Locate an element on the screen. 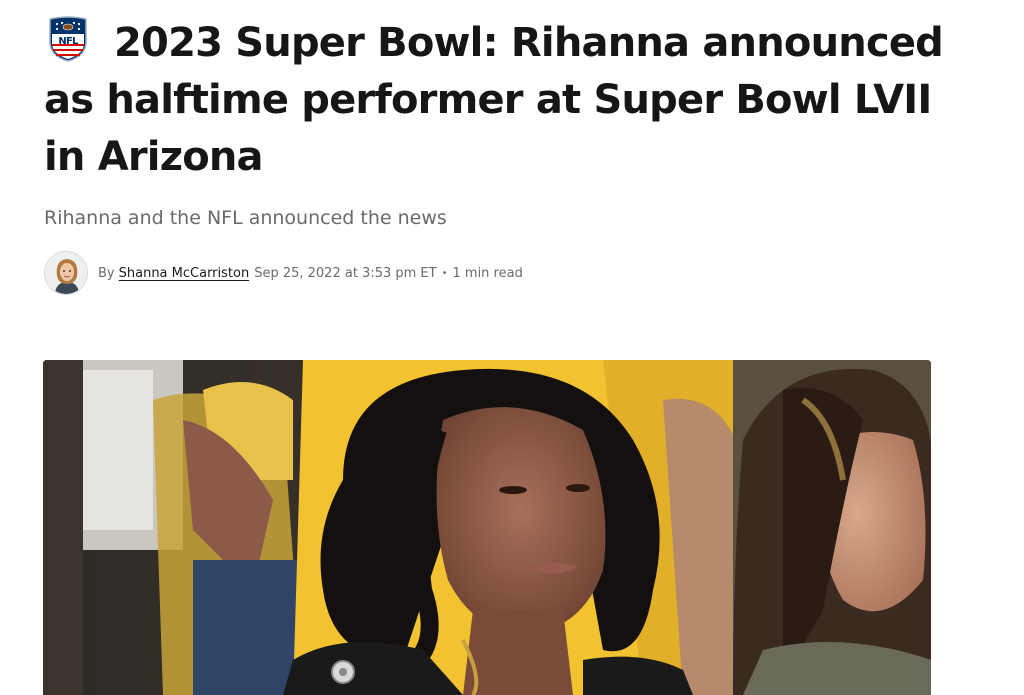 The height and width of the screenshot is (695, 1024). nfl-shield-icon: NFL is located at coordinates (68, 38).